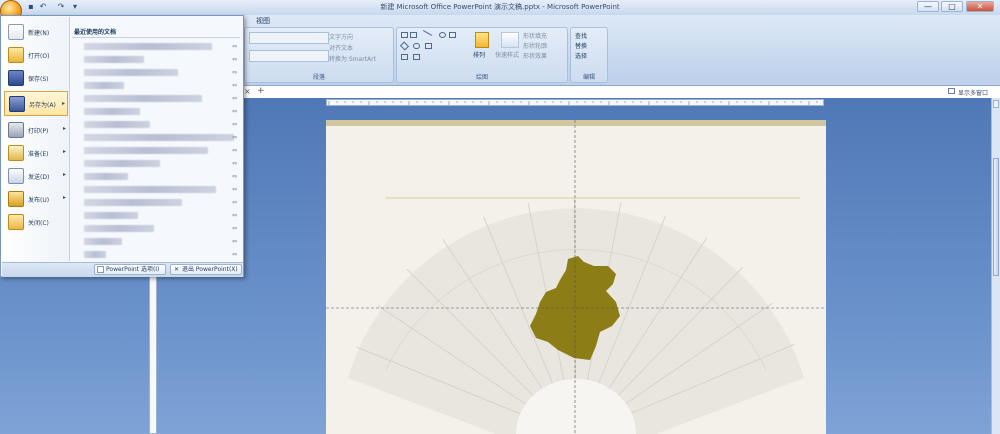 This screenshot has height=434, width=1000. I want to click on vertical-scrollbar, so click(995, 266).